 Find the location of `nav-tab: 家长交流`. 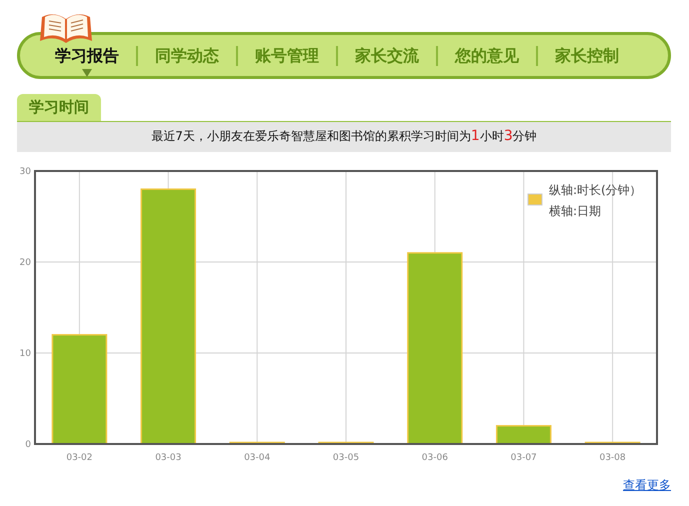

nav-tab: 家长交流 is located at coordinates (387, 55).